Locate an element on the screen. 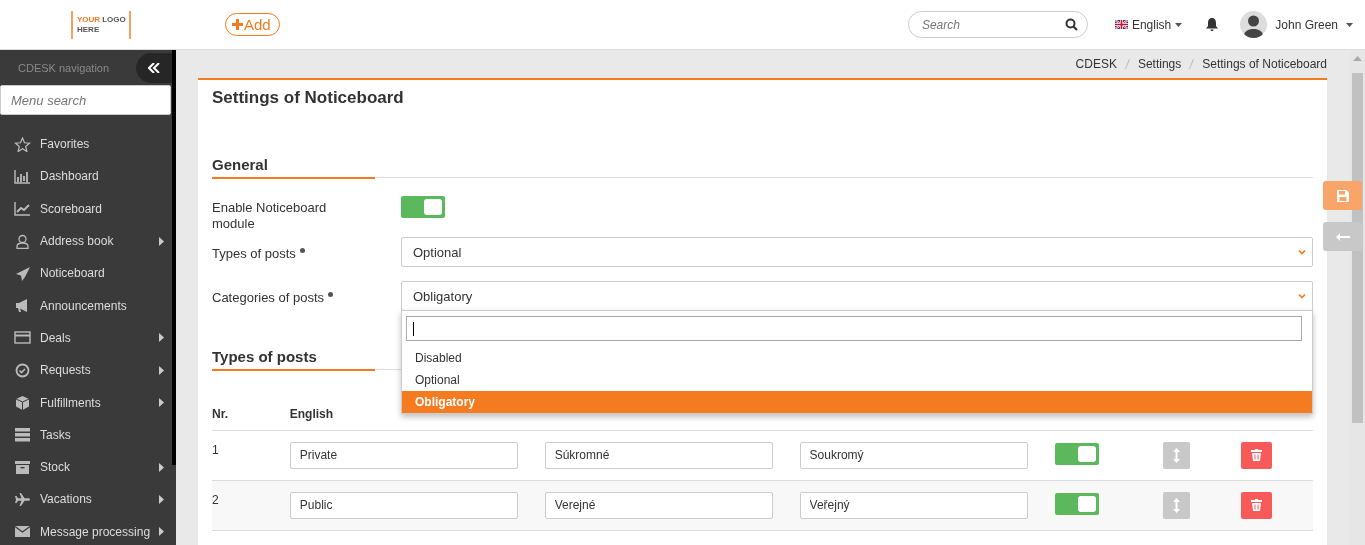  sidebar-item: Requests is located at coordinates (88, 370).